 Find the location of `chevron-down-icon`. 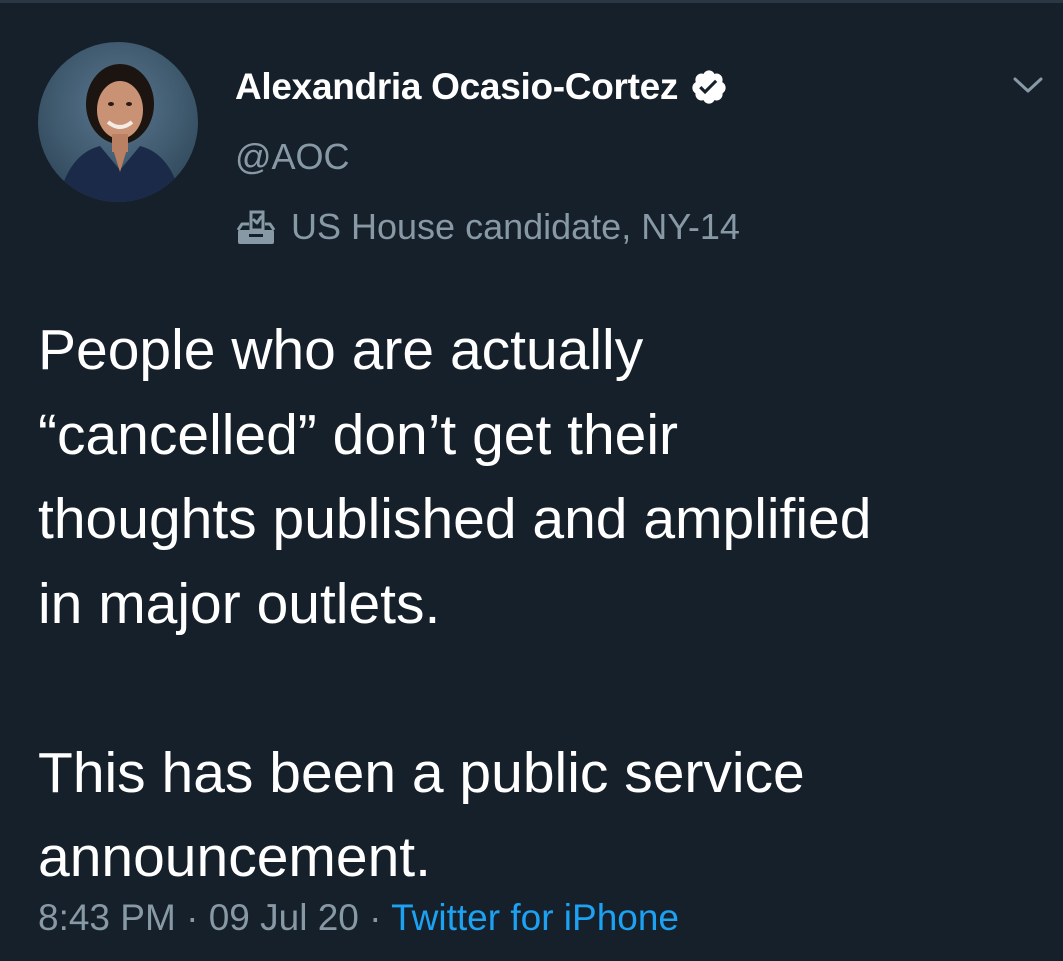

chevron-down-icon is located at coordinates (1028, 85).